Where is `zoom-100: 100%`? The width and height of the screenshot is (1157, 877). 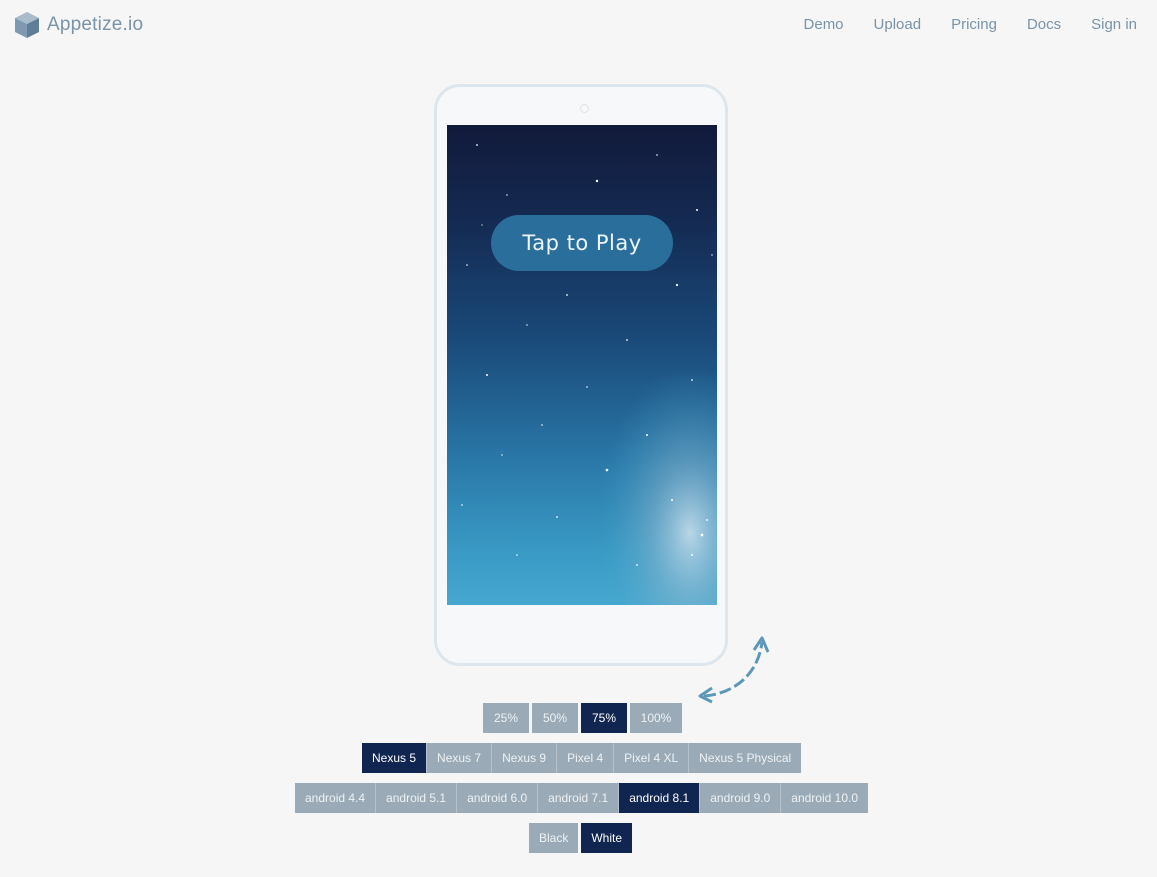 zoom-100: 100% is located at coordinates (656, 718).